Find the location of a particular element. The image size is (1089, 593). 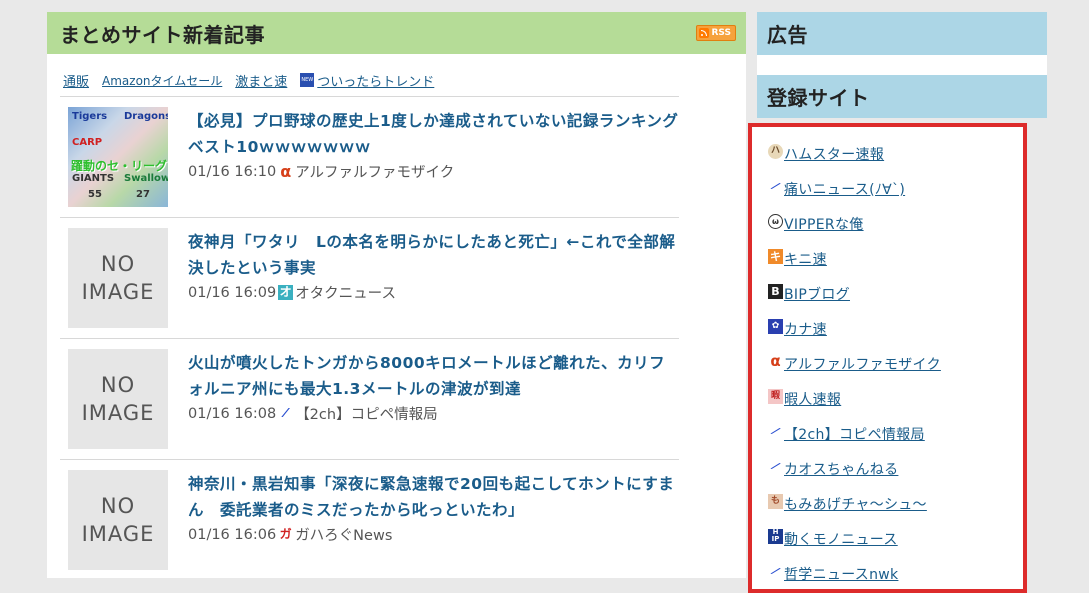

bip-icon: B is located at coordinates (775, 291).